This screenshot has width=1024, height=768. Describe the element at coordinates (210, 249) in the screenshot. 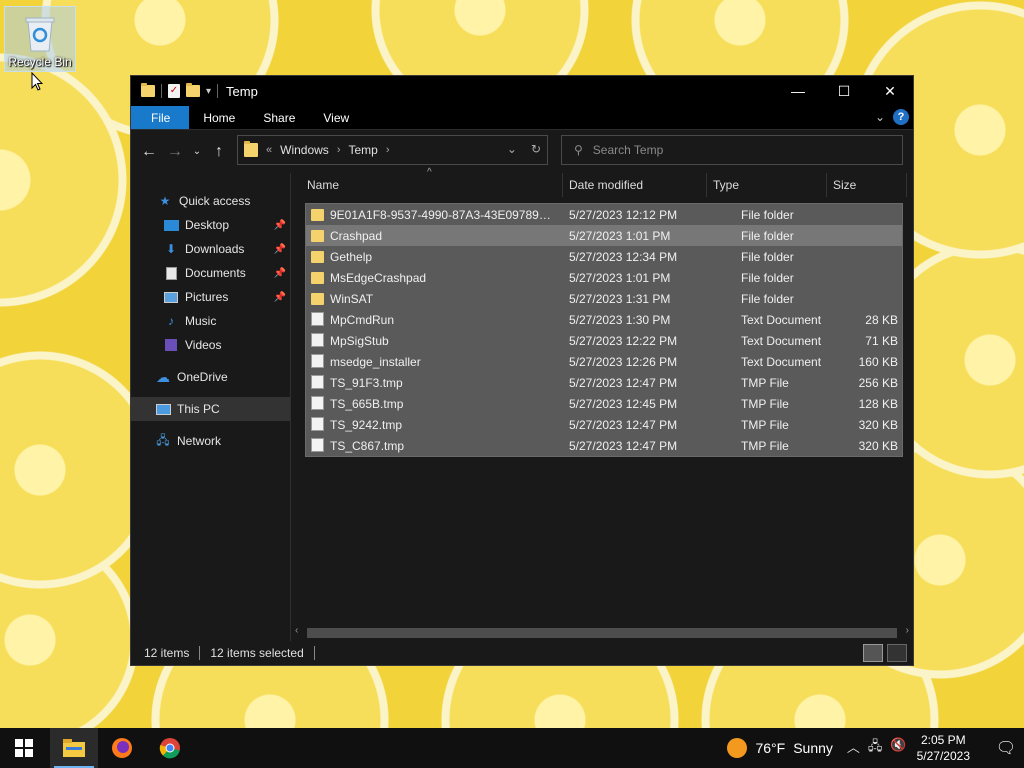

I see `nav-downloads: ⬇ Downloads 📌` at that location.